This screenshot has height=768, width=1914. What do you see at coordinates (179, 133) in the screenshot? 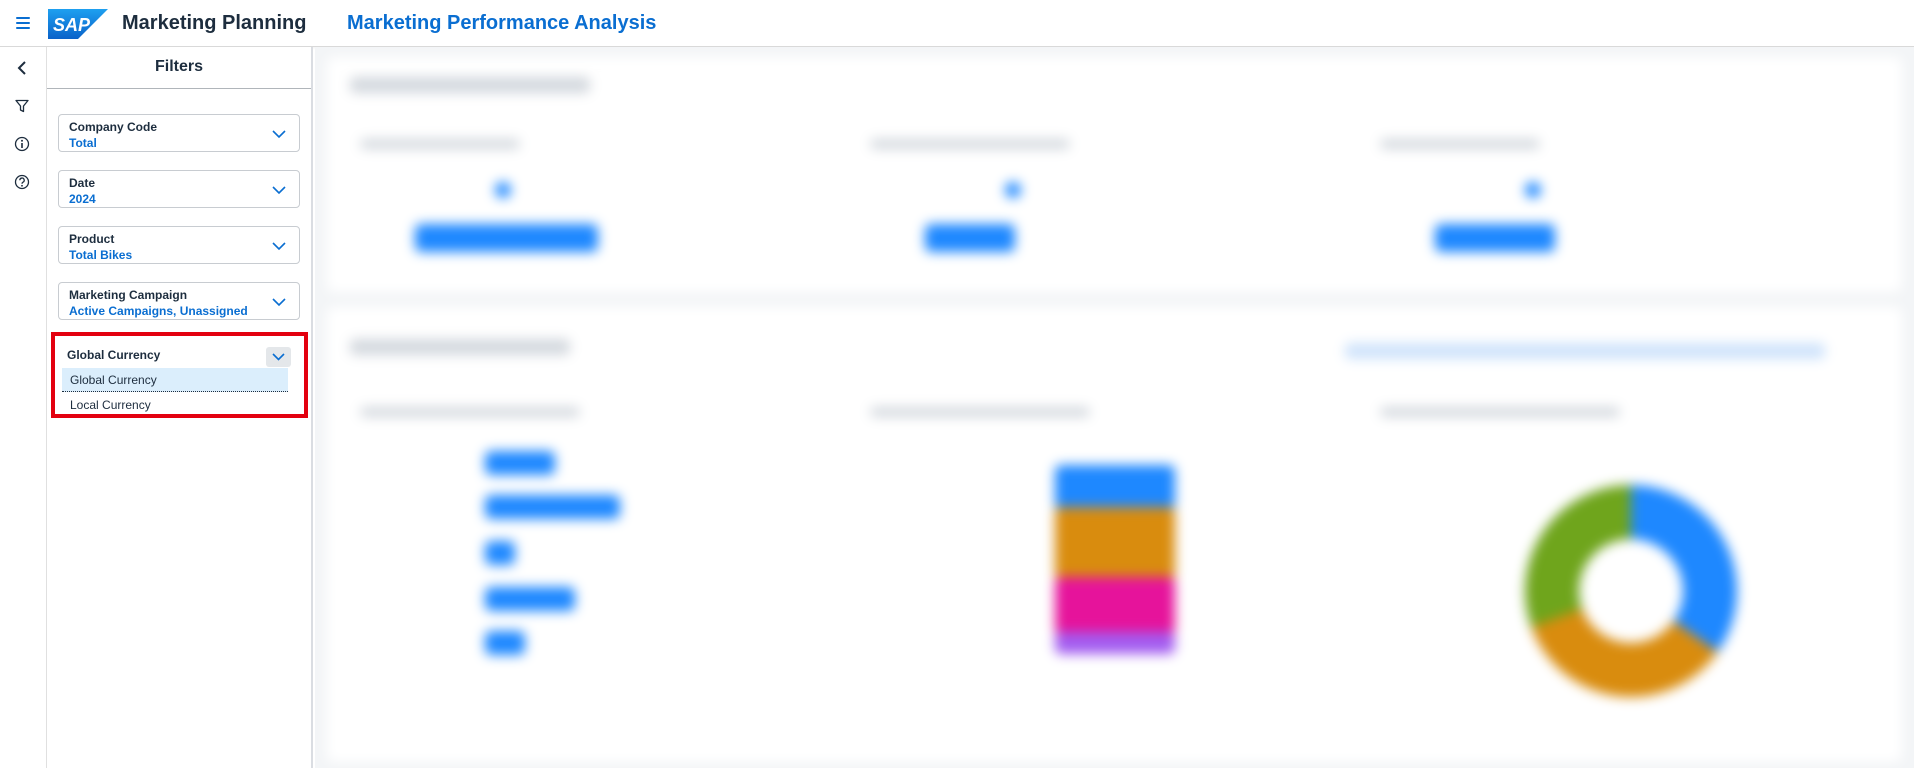
I see `company-code-filter: Company Code Total` at bounding box center [179, 133].